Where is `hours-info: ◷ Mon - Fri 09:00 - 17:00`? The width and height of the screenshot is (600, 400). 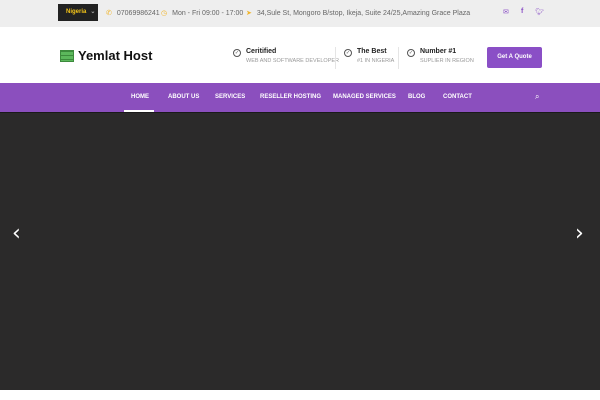 hours-info: ◷ Mon - Fri 09:00 - 17:00 is located at coordinates (202, 13).